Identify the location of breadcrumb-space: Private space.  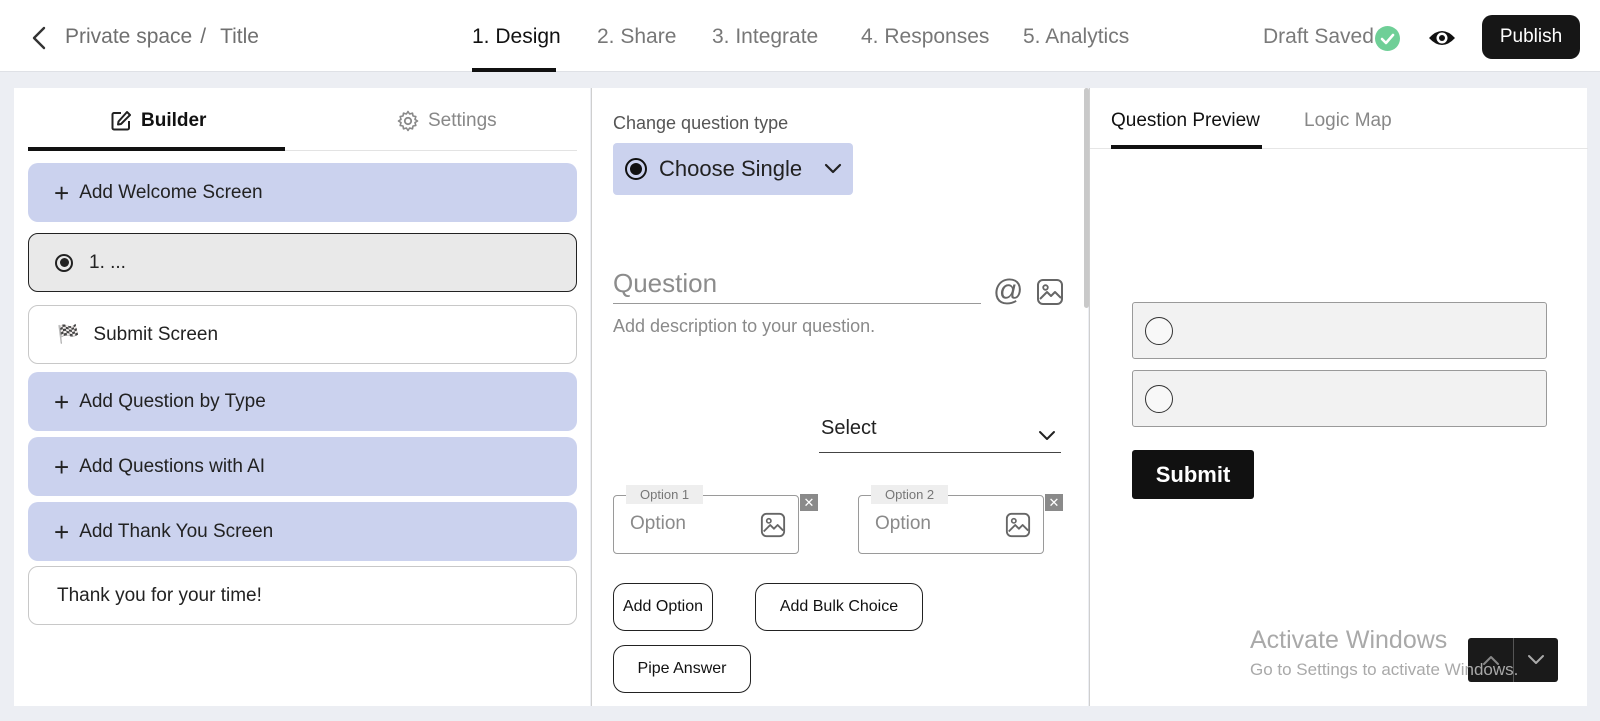
(128, 37).